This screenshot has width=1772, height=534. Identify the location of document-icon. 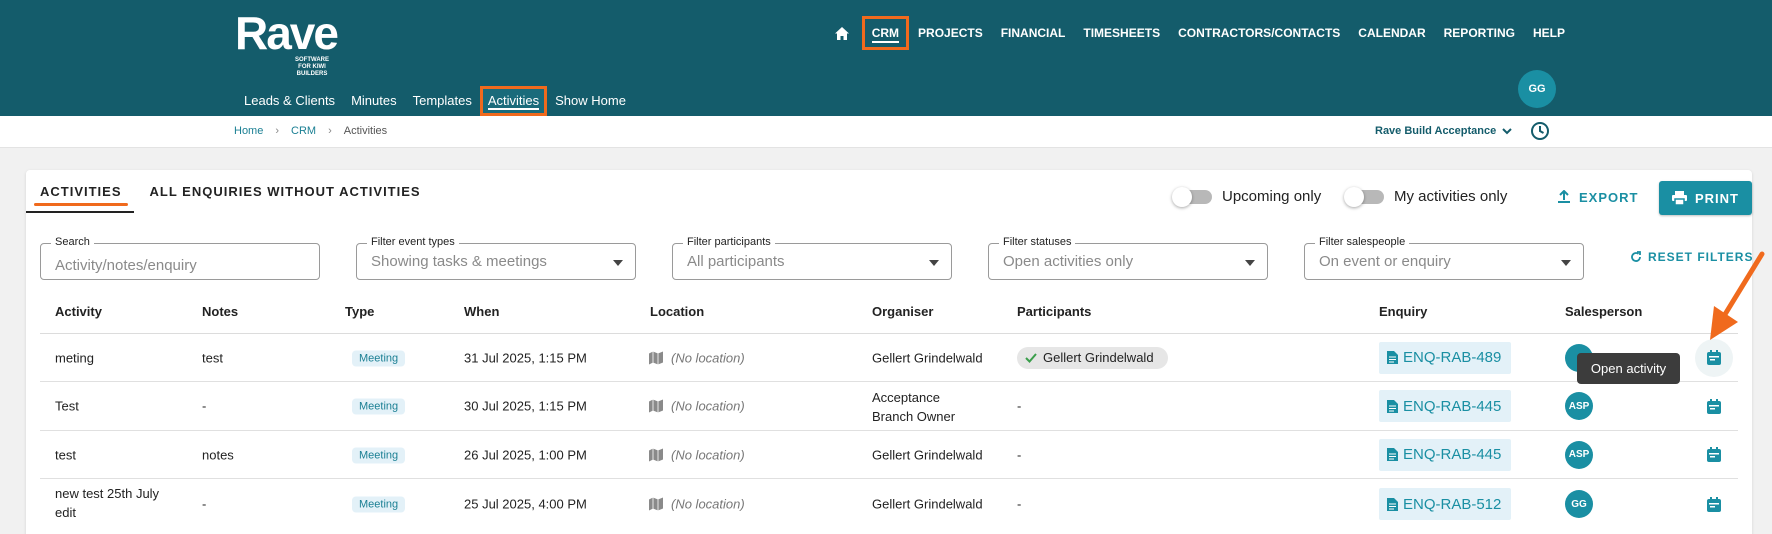
(1392, 357).